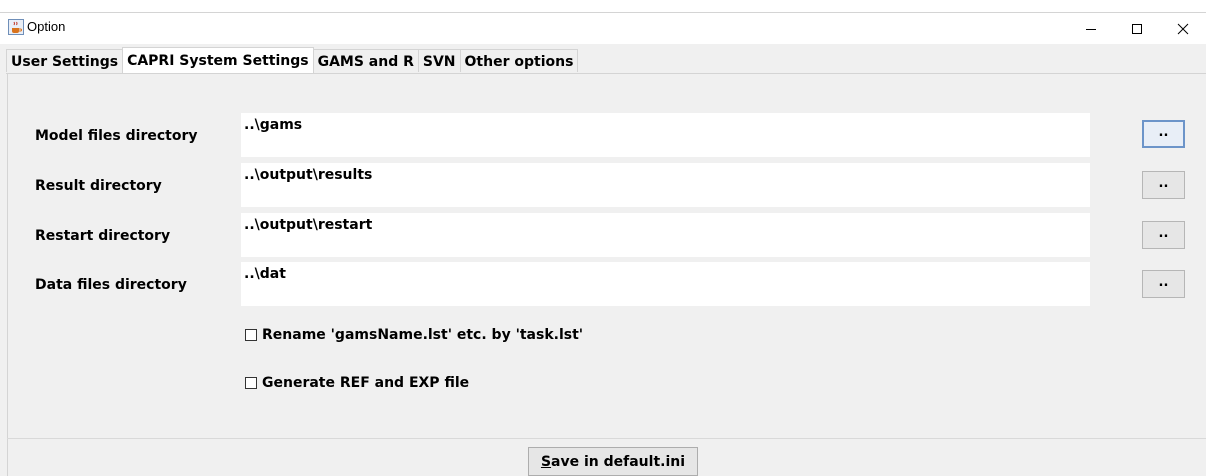  I want to click on model-files-directory-label: Model files directory, so click(116, 136).